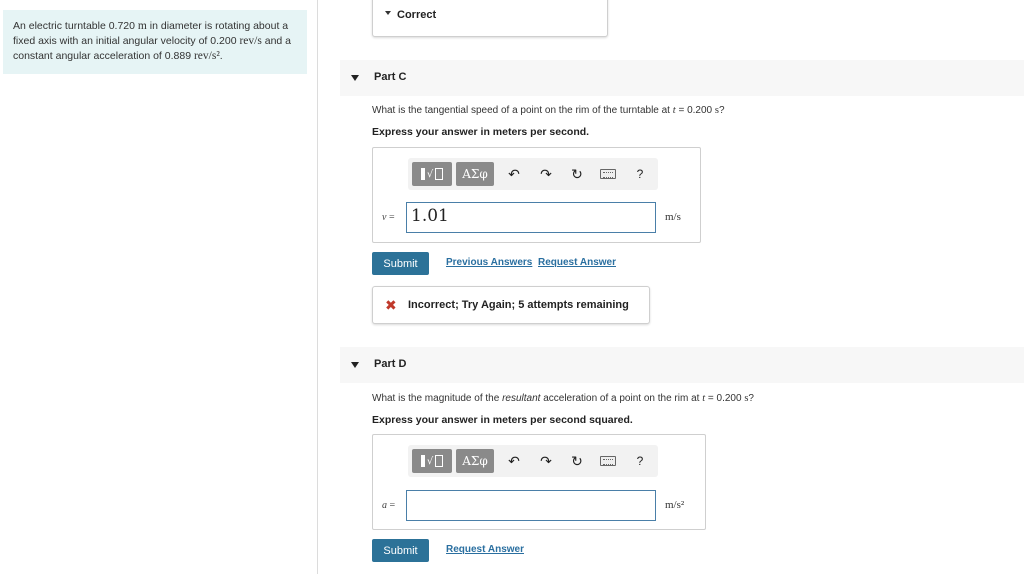 This screenshot has height=574, width=1024. I want to click on error-icon: ✖, so click(391, 305).